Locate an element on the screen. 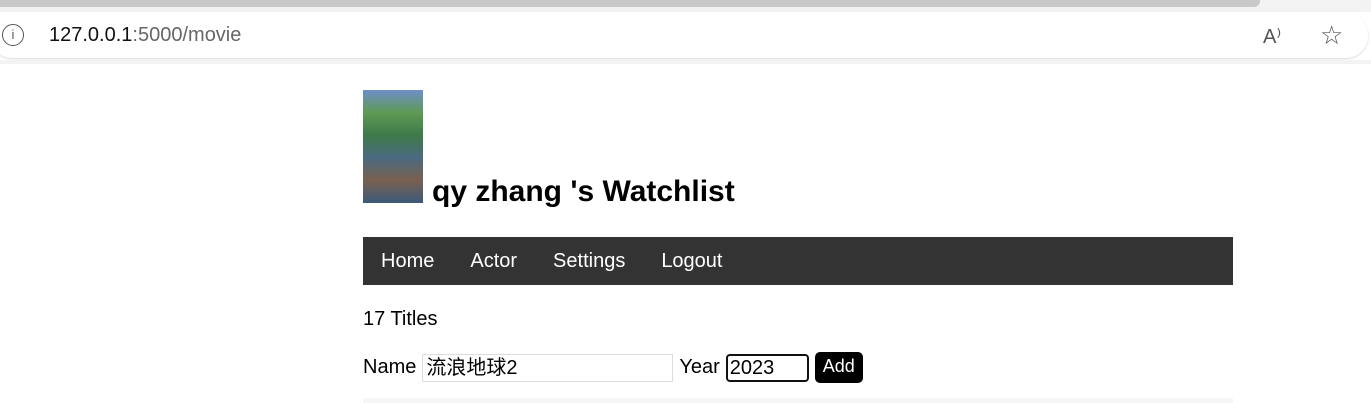 Image resolution: width=1371 pixels, height=403 pixels. toolbar-divider is located at coordinates (685, 62).